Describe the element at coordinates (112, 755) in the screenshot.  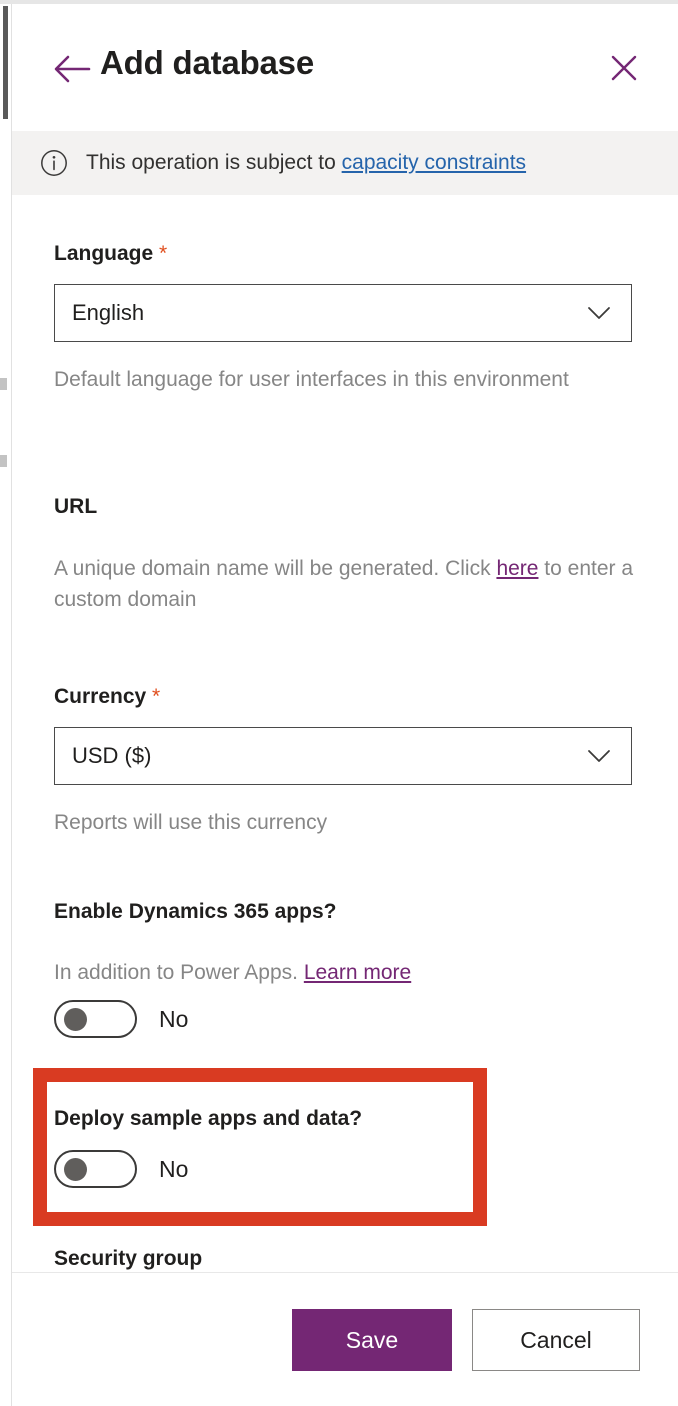
I see `currency-selected-value: USD ($)` at that location.